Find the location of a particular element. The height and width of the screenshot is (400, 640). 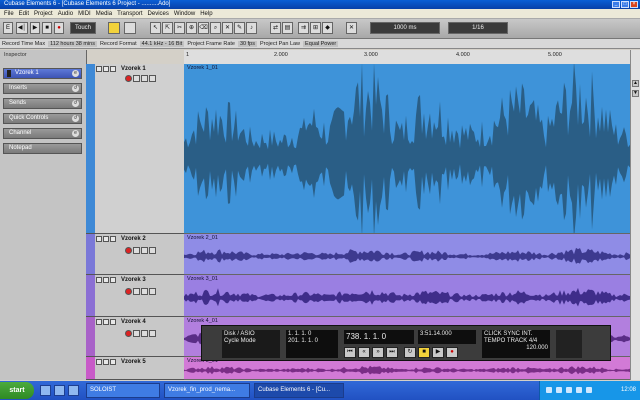

play-button: ▶ is located at coordinates (438, 352).